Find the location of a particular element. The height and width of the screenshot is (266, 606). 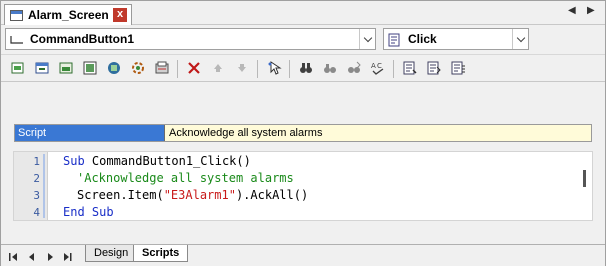

previous-sheet-icon is located at coordinates (32, 256).